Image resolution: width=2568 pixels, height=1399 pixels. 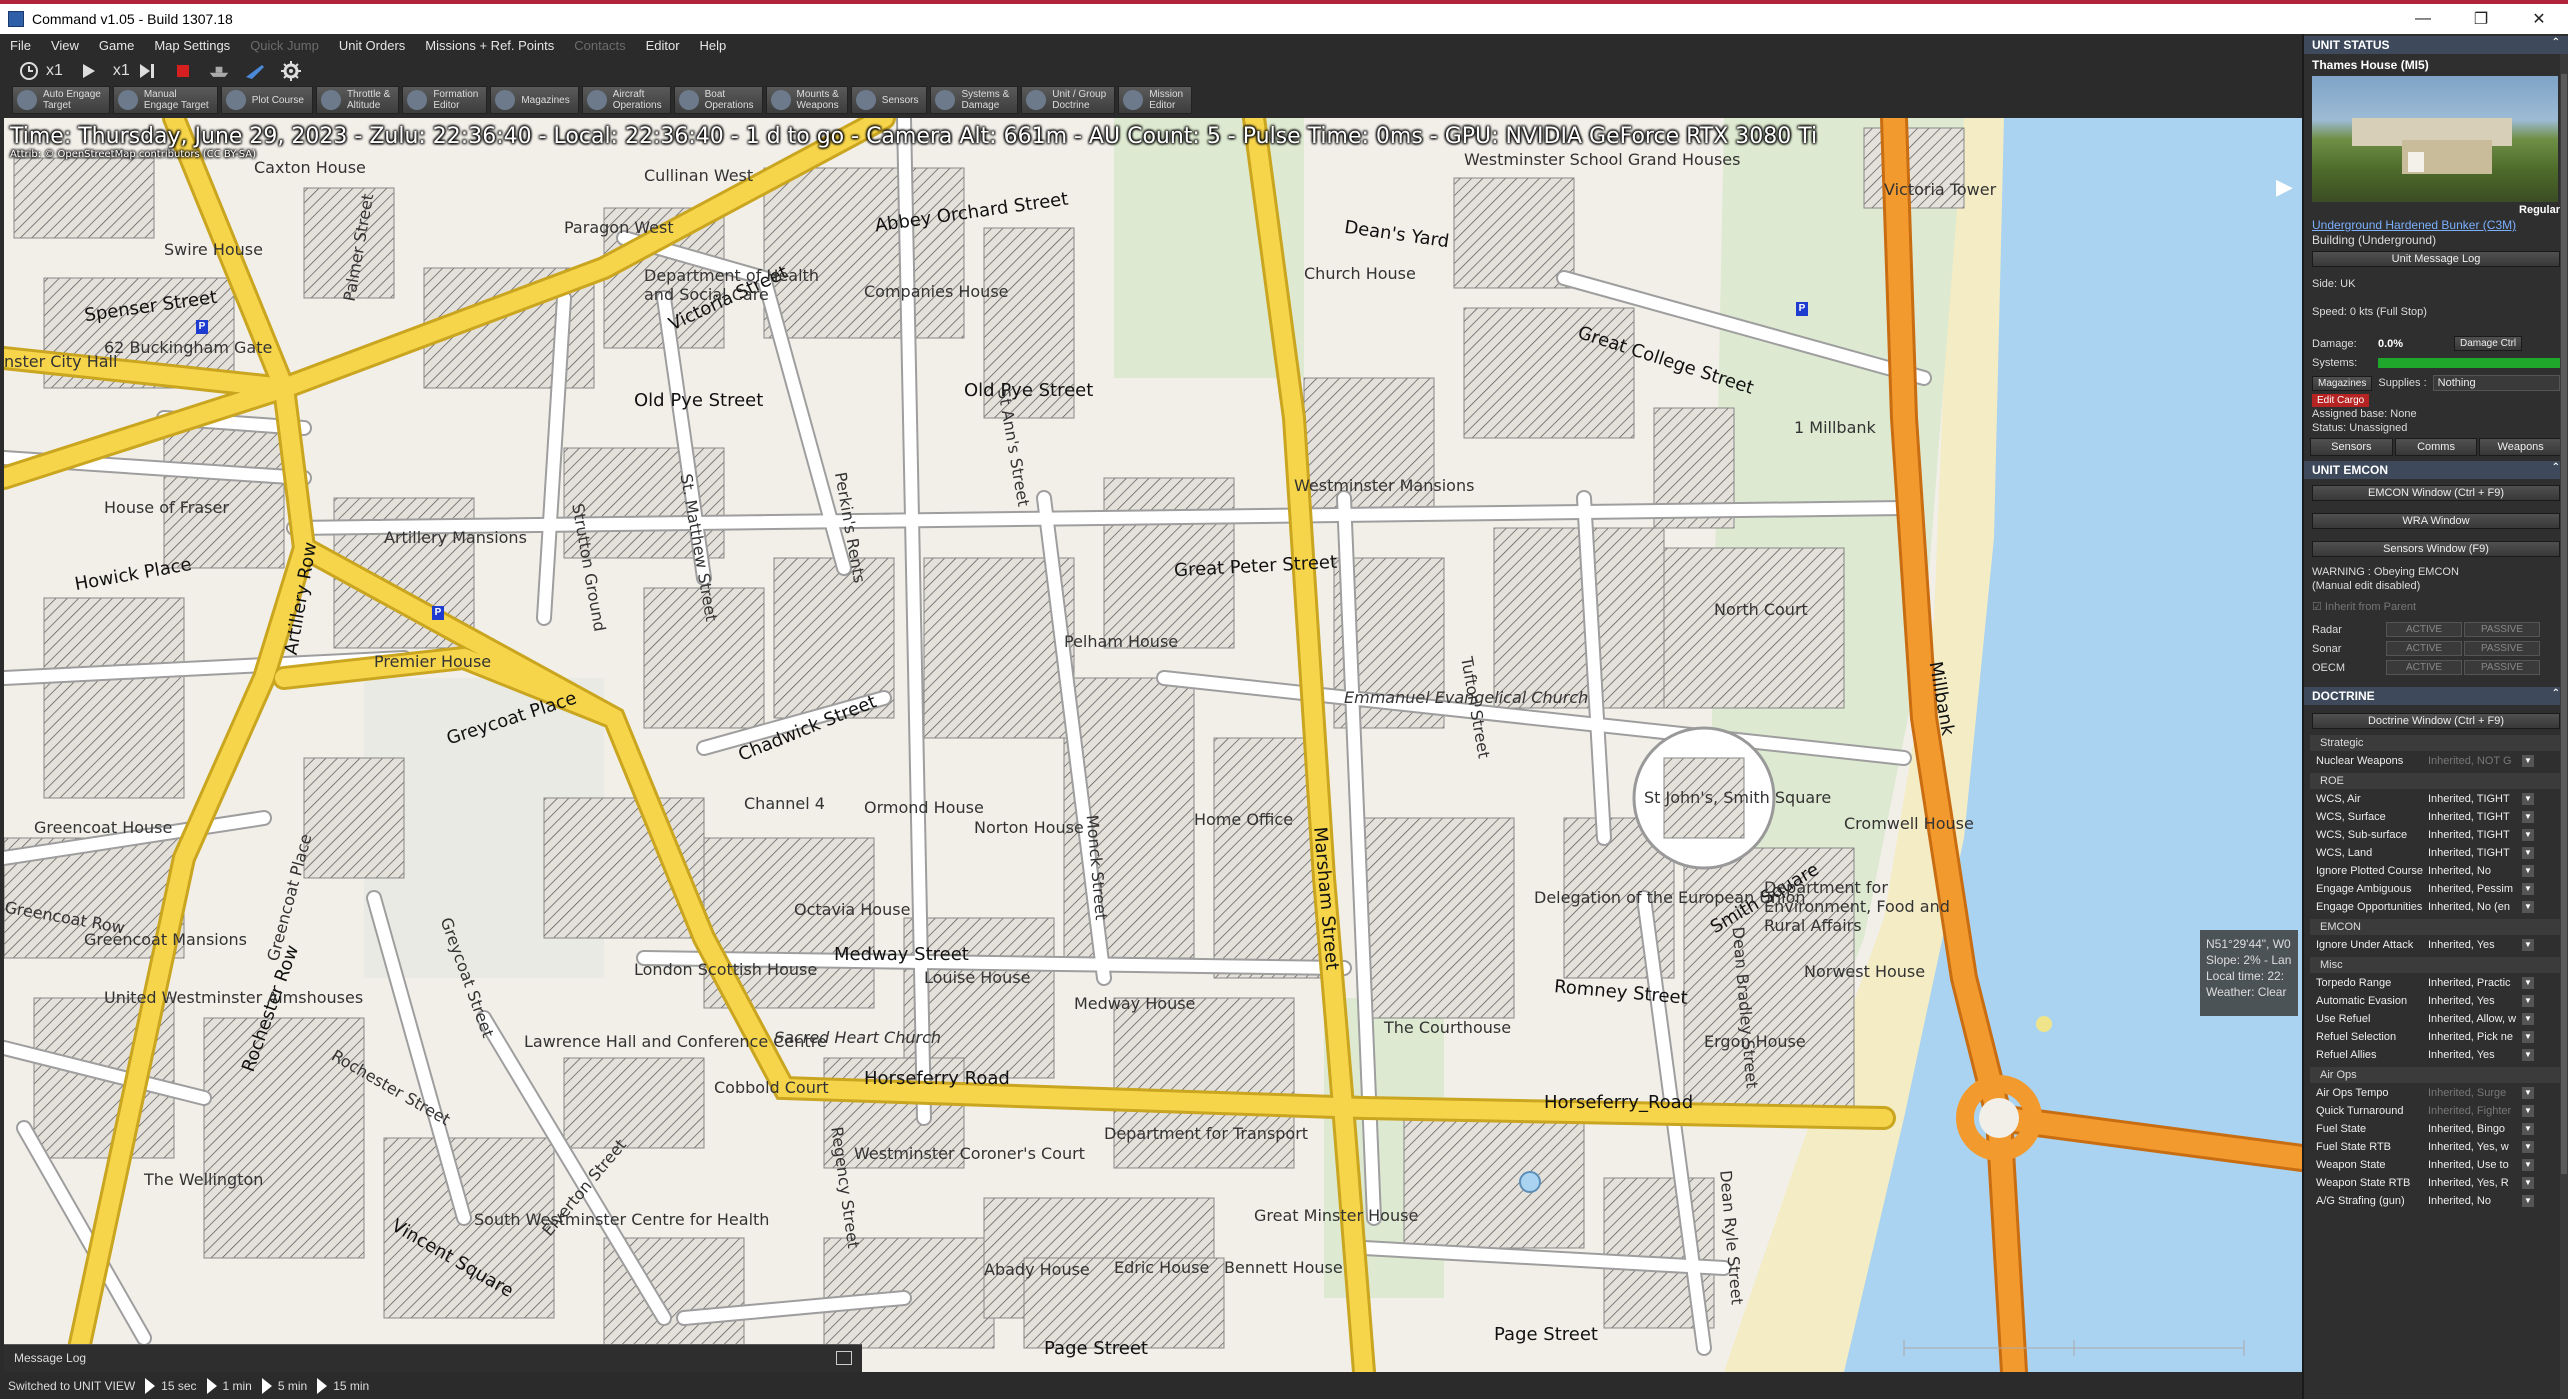 I want to click on doctrine-value: Inherited, Yes, so click(x=2473, y=1055).